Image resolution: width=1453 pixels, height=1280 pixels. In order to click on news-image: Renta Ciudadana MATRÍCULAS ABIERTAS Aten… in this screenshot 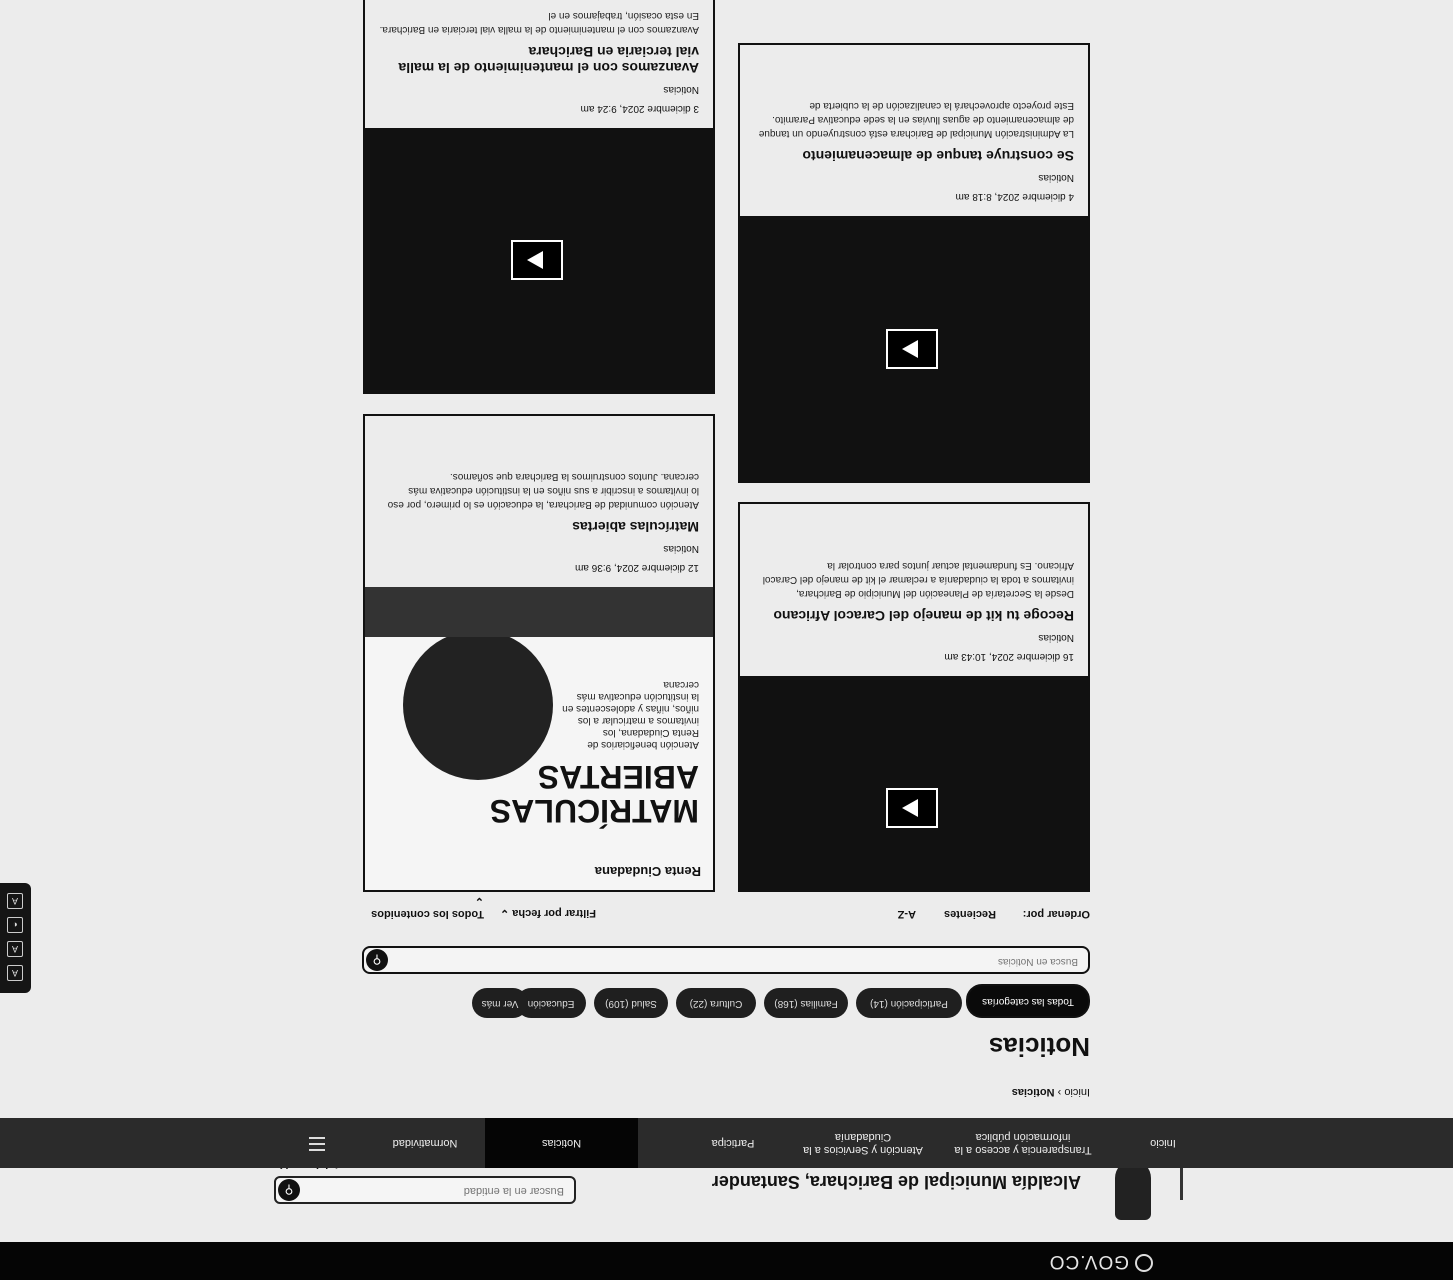, I will do `click(539, 738)`.